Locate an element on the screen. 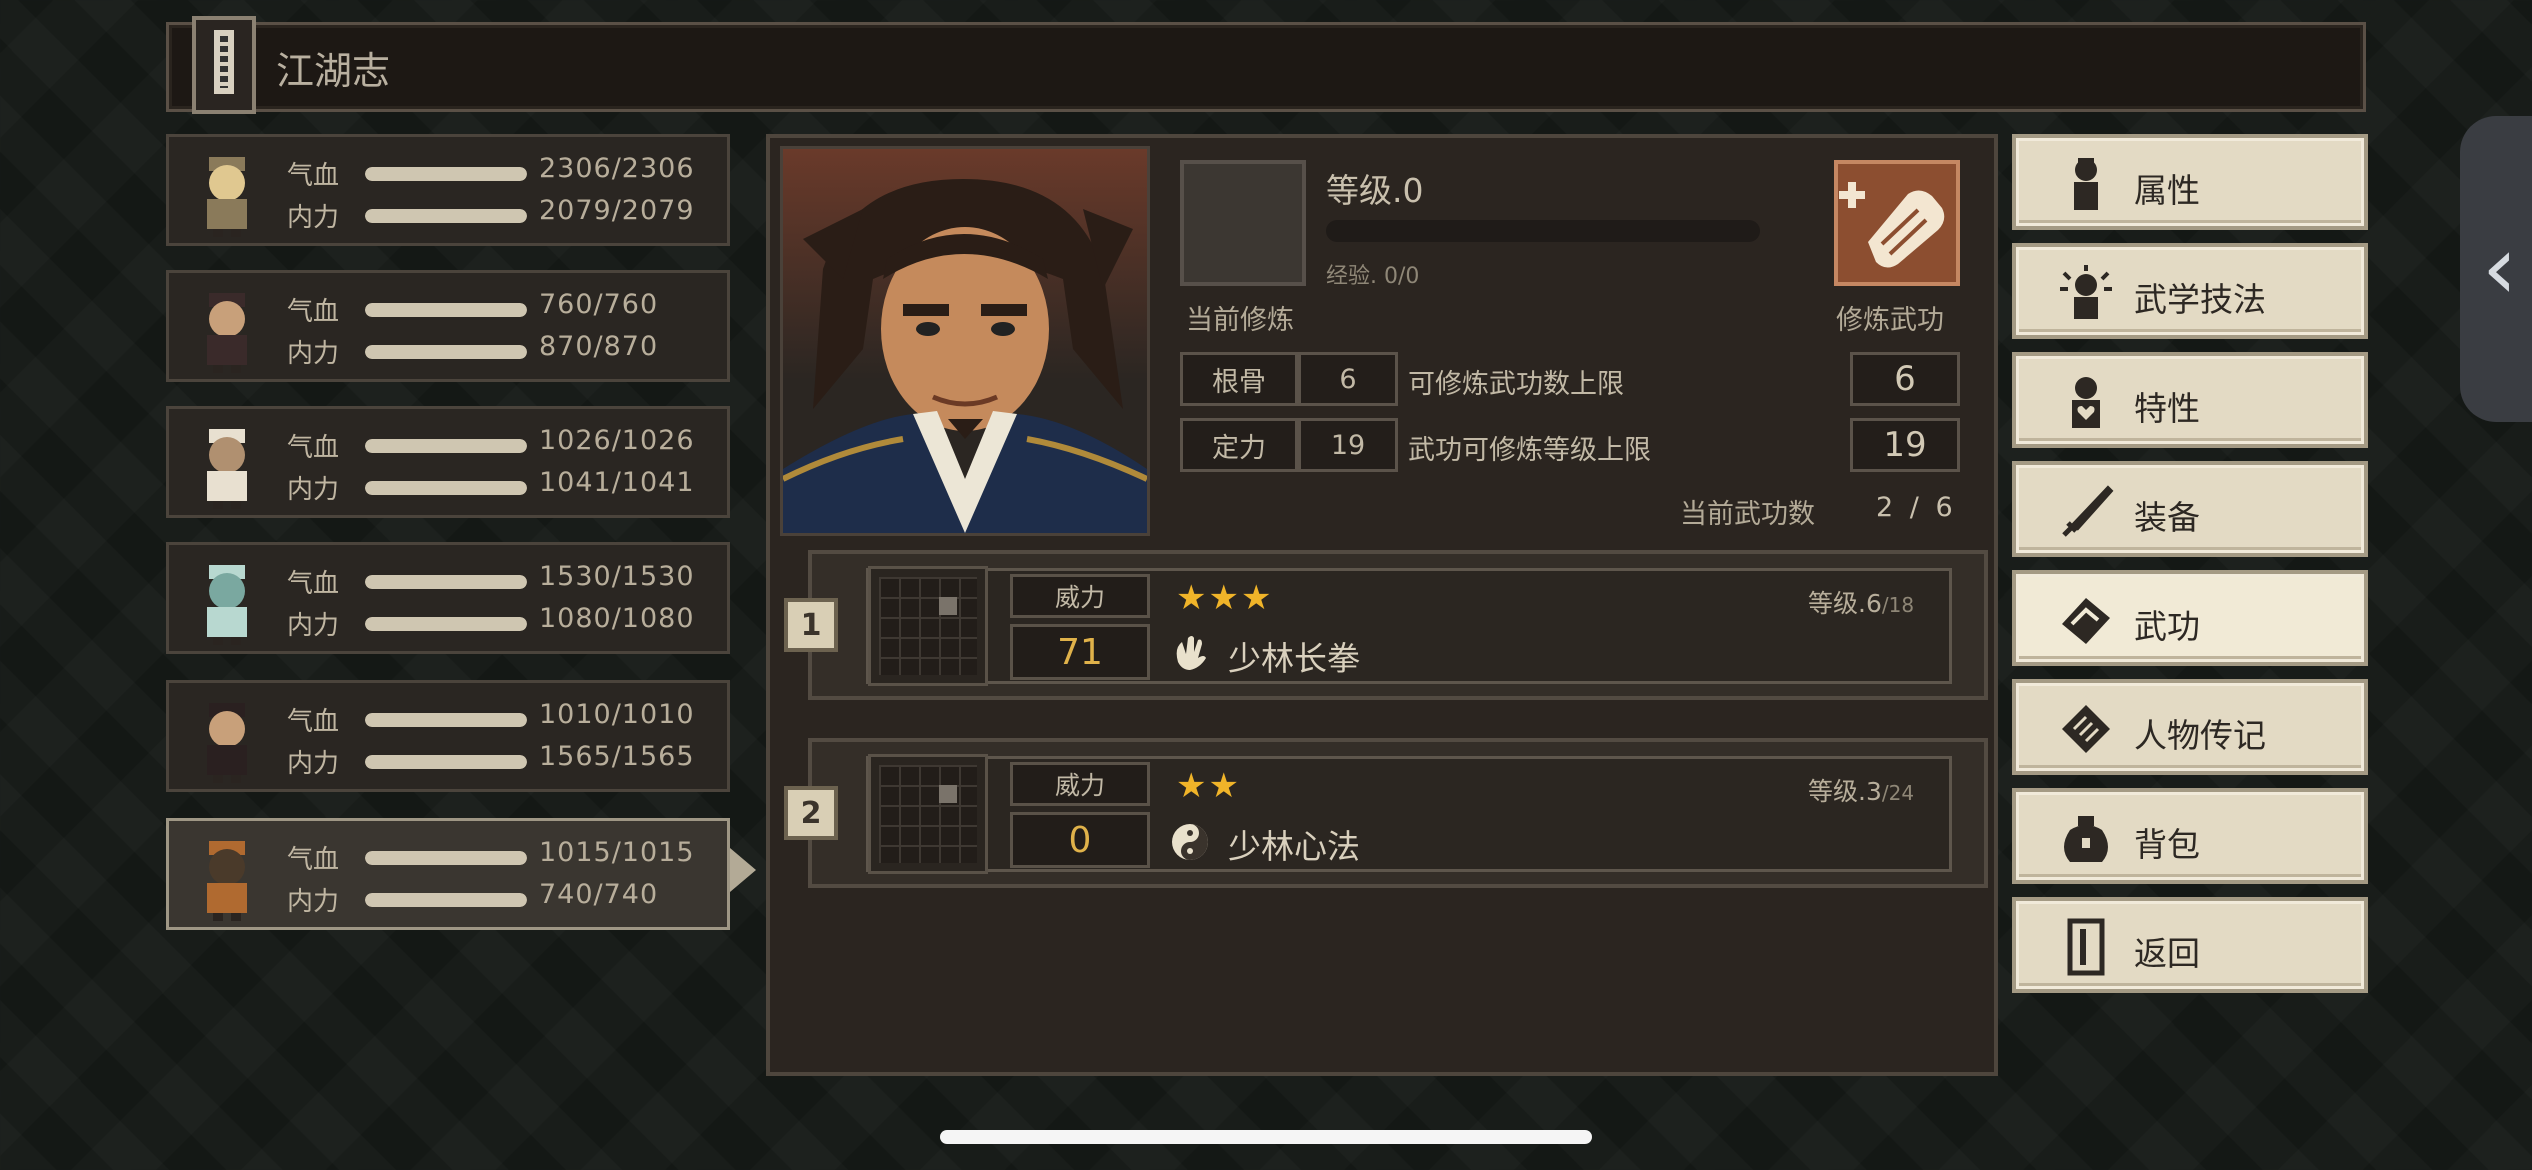 Image resolution: width=2532 pixels, height=1170 pixels. menu-item-8: 返回 is located at coordinates (2190, 945).